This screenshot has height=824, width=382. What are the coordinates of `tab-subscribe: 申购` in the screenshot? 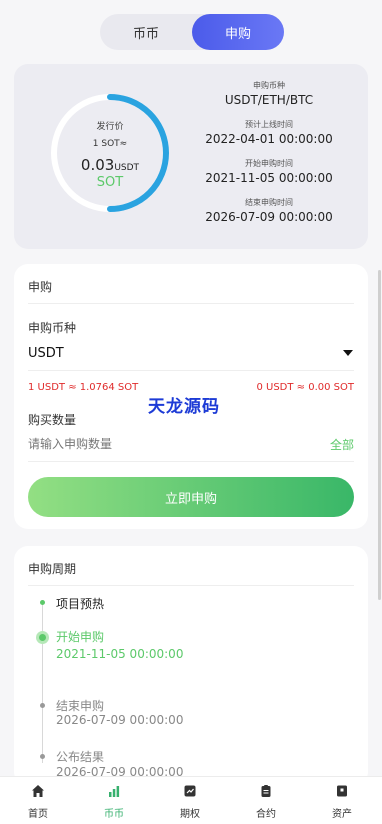 It's located at (238, 32).